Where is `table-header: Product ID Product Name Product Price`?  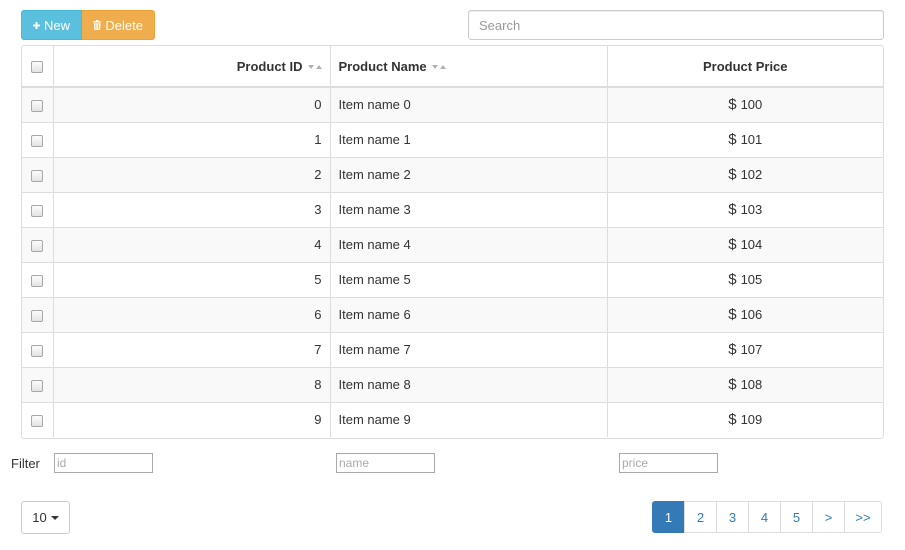 table-header: Product ID Product Name Product Price is located at coordinates (452, 67).